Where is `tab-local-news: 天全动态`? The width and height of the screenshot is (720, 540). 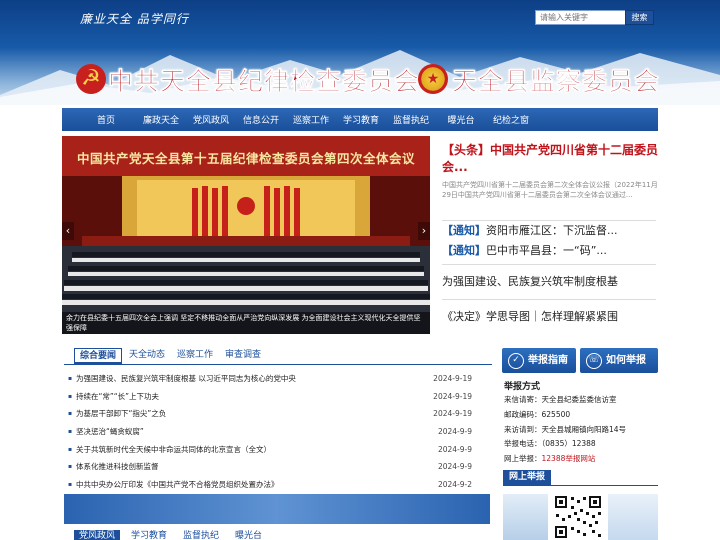
tab-local-news: 天全动态 is located at coordinates (147, 356).